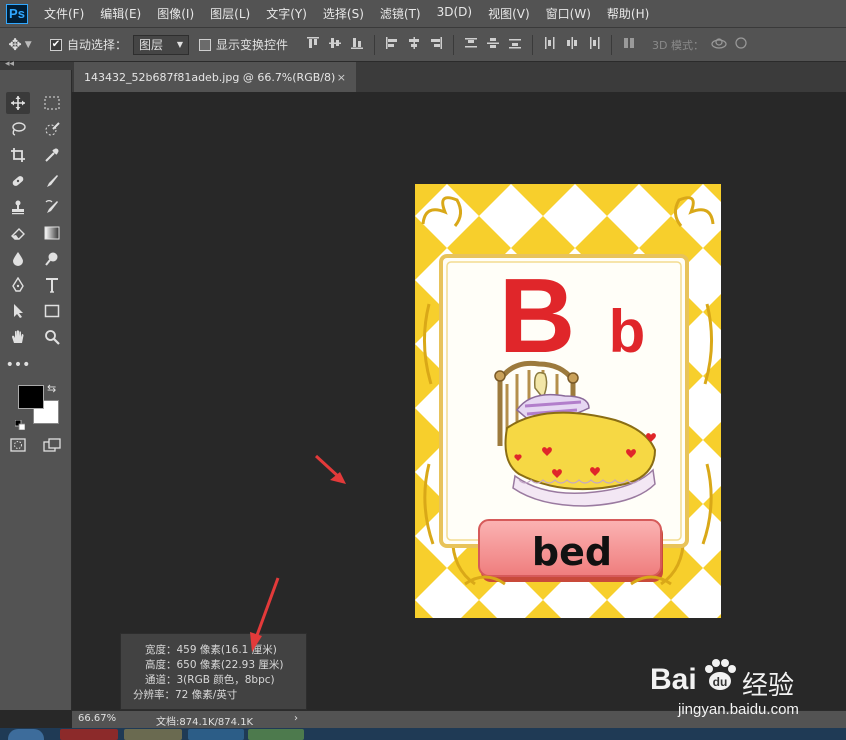 Image resolution: width=846 pixels, height=740 pixels. I want to click on document-size: 文档:874.1K/874.1K, so click(204, 720).